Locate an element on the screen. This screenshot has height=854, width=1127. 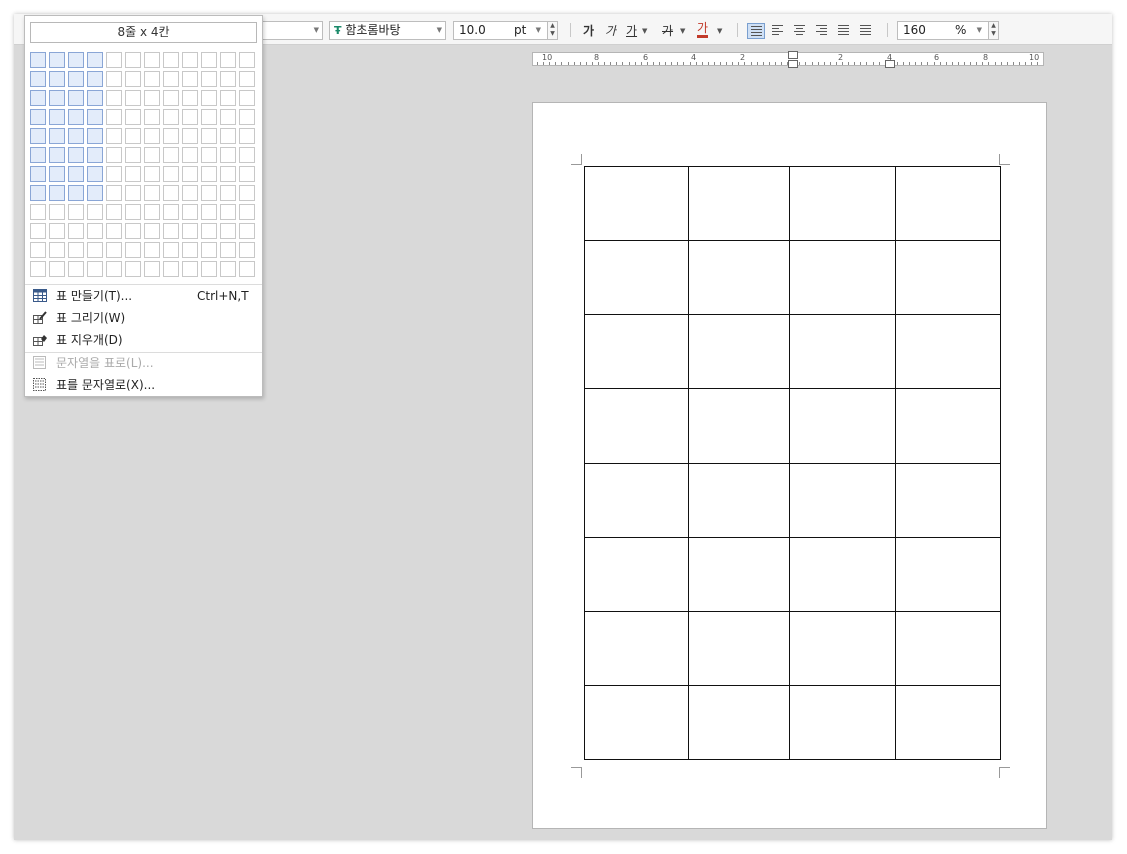
left-align-button is located at coordinates (778, 31).